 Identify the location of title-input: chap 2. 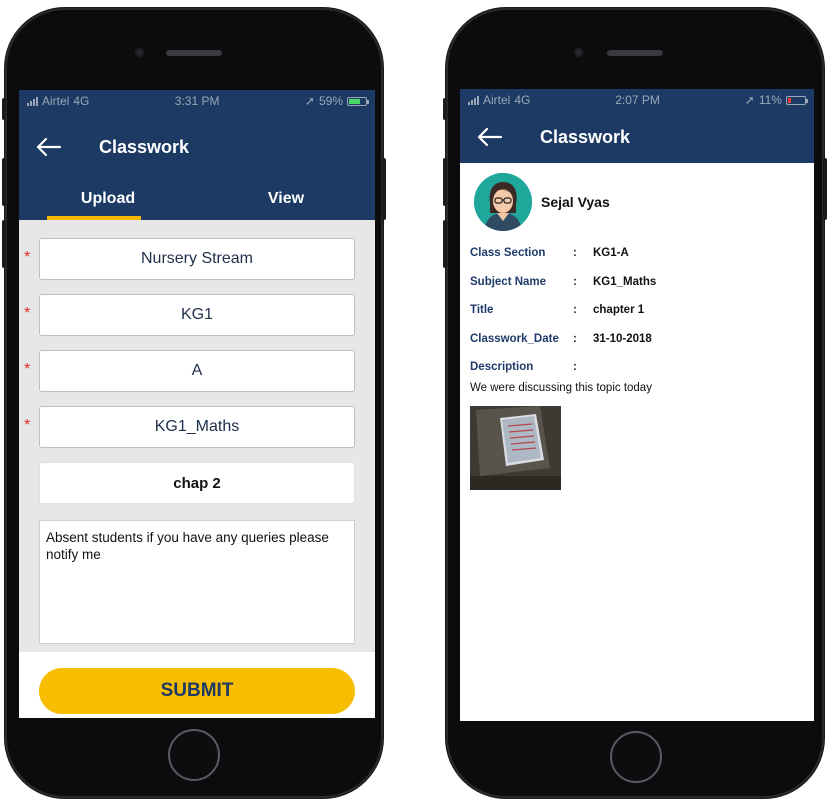
(197, 483).